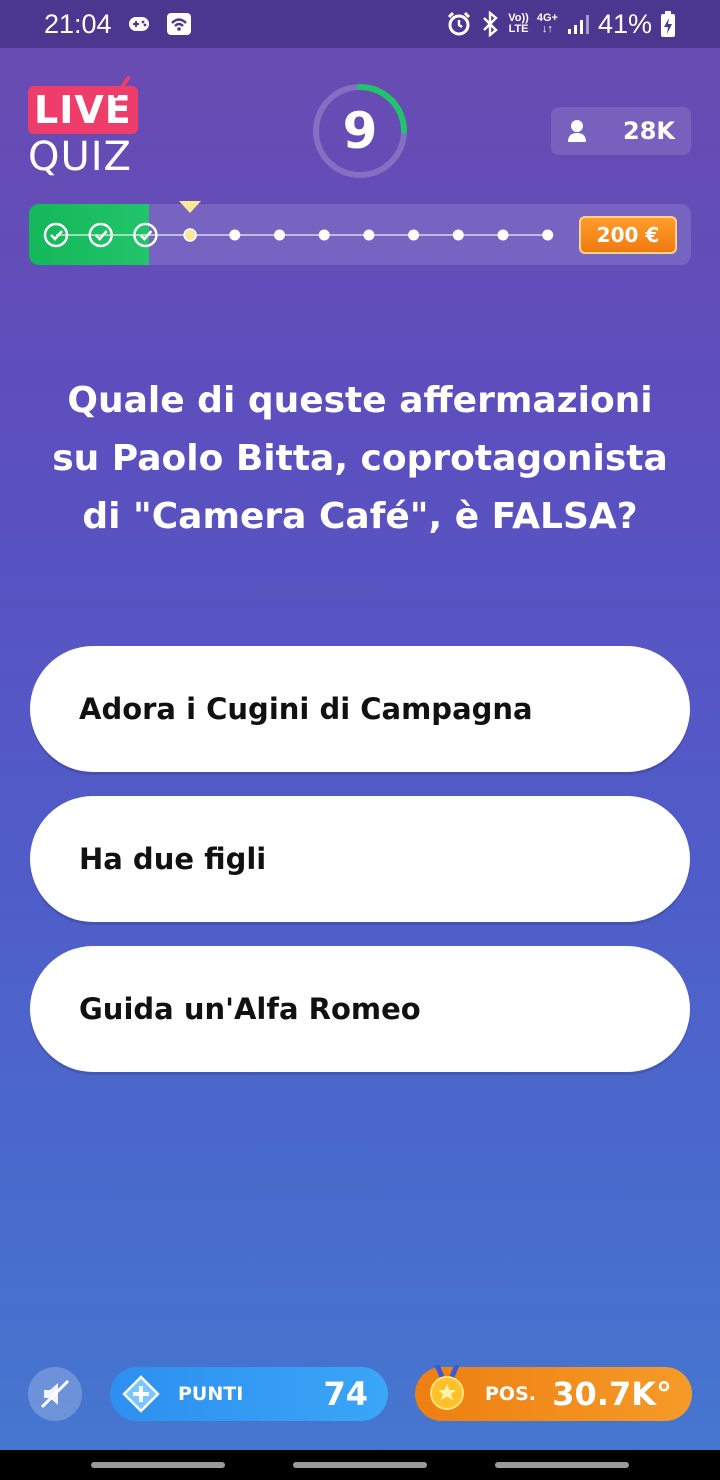 The width and height of the screenshot is (720, 1480). Describe the element at coordinates (360, 24) in the screenshot. I see `status-bar: 21:04 Vo)) LTE 4G+ ↓↑ 41%` at that location.